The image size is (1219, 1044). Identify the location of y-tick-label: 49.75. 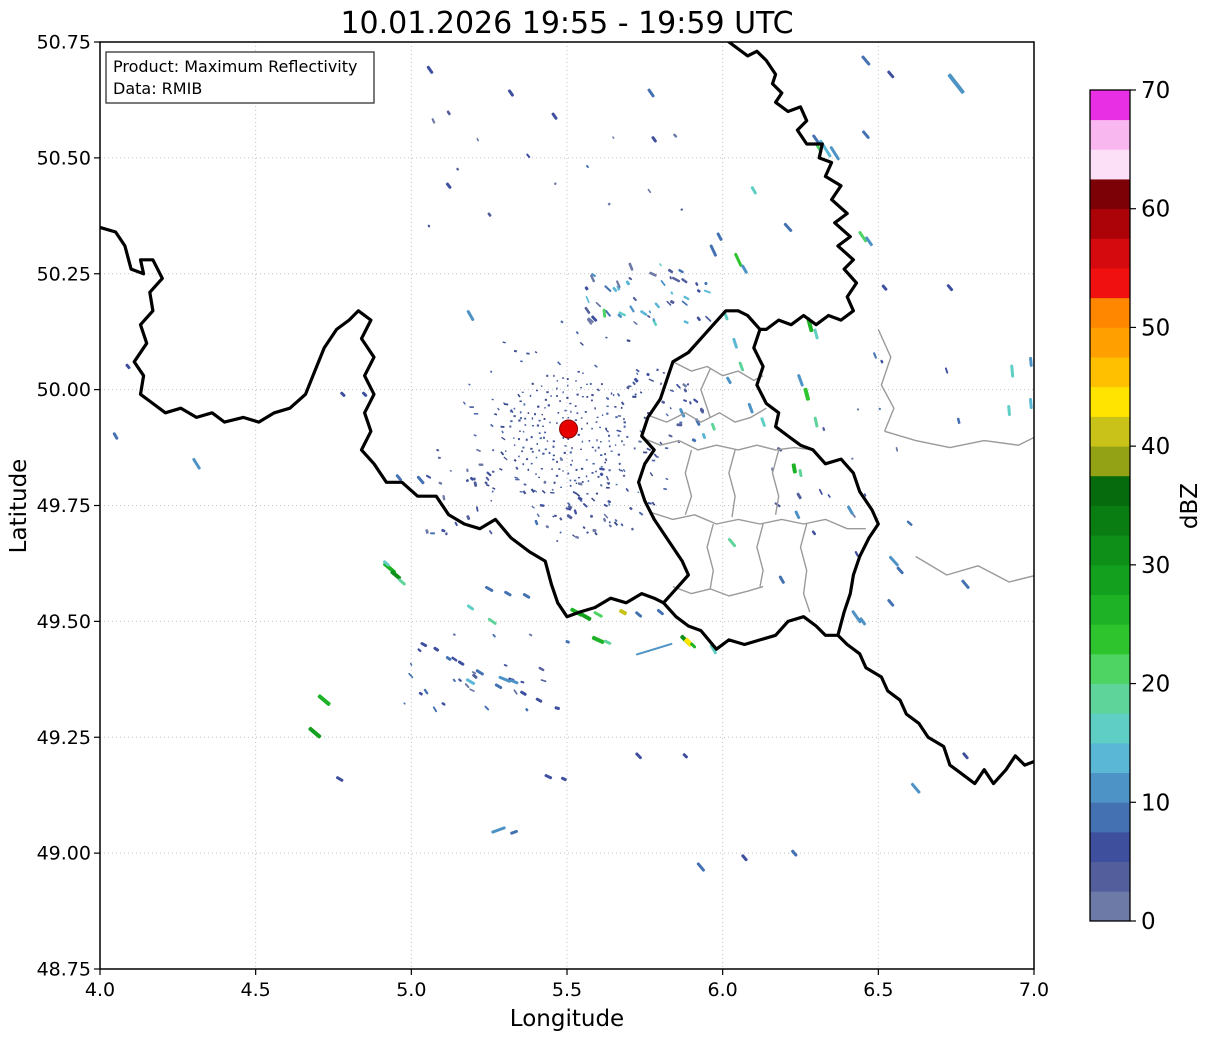
(64, 506).